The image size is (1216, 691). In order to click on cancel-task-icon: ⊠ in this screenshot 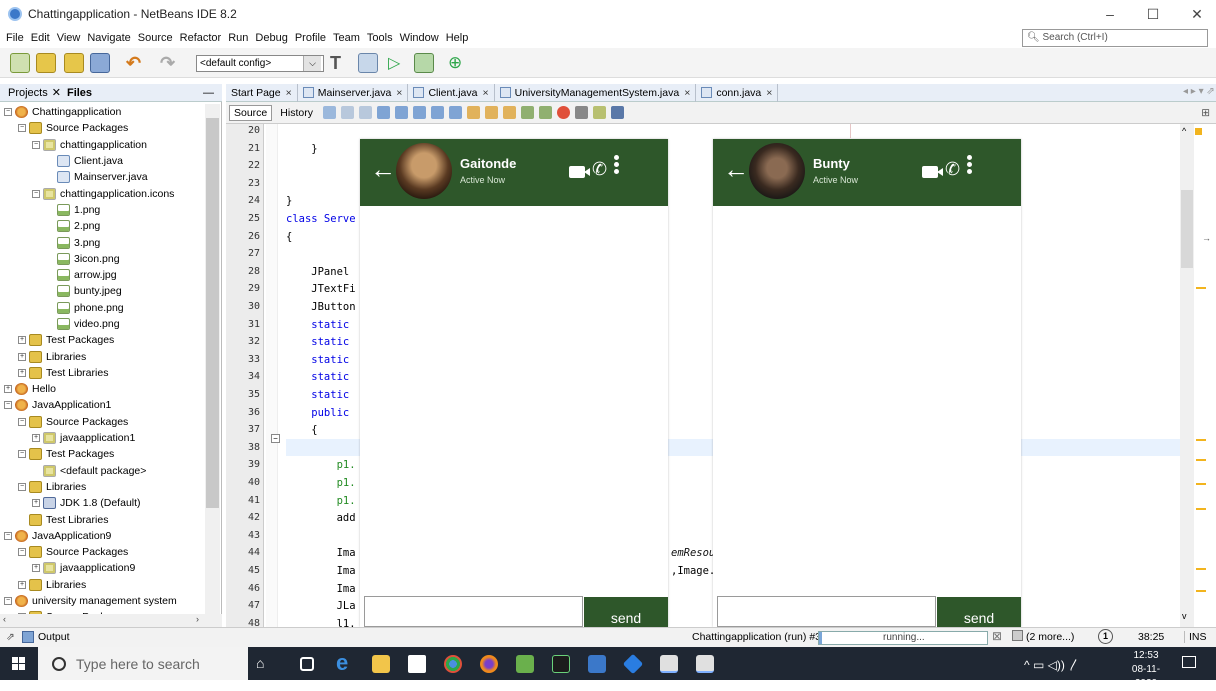, I will do `click(997, 636)`.